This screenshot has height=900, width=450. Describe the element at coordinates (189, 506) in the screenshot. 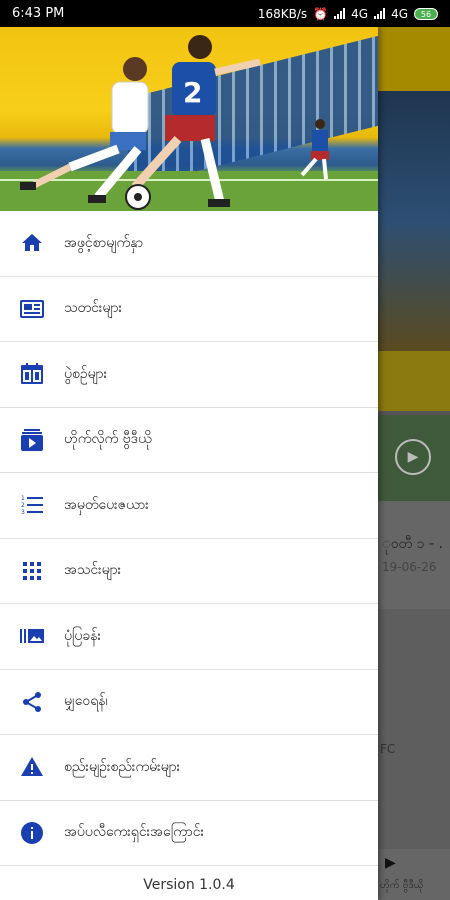

I see `menu-item-standings: 123 အမှတ်ပေးဇယား` at that location.